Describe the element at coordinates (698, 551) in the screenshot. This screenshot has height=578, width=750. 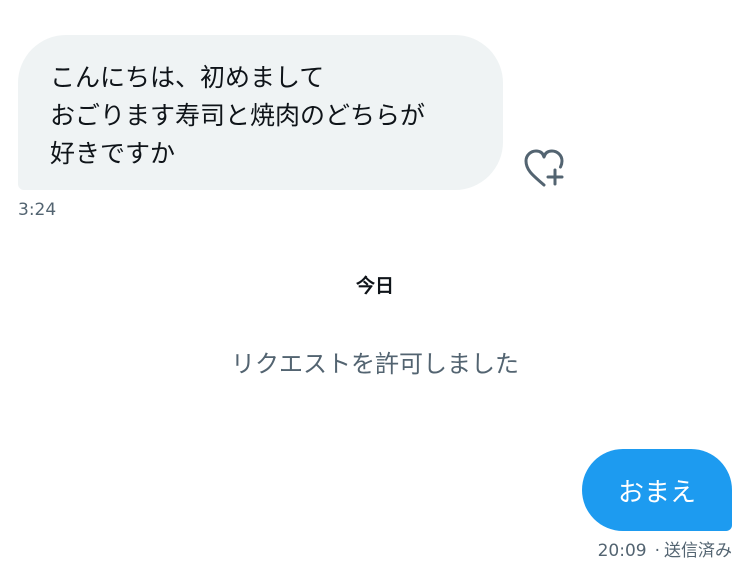
I see `delivery-status: 送信済み` at that location.